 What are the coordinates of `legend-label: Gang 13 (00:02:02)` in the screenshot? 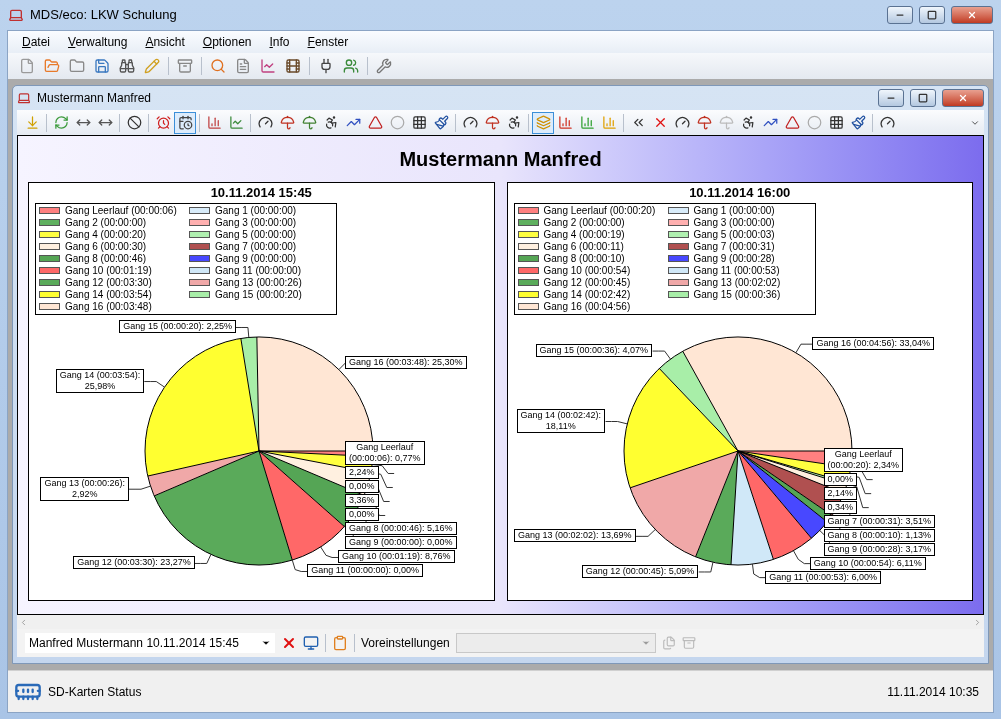 It's located at (737, 282).